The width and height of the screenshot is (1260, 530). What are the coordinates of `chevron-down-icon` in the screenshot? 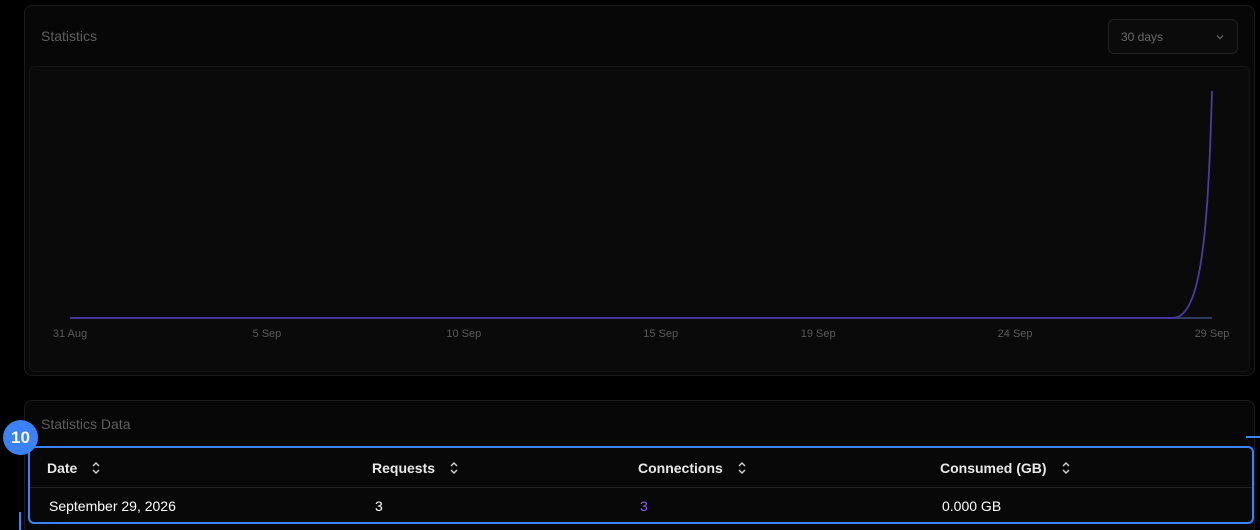 It's located at (1220, 36).